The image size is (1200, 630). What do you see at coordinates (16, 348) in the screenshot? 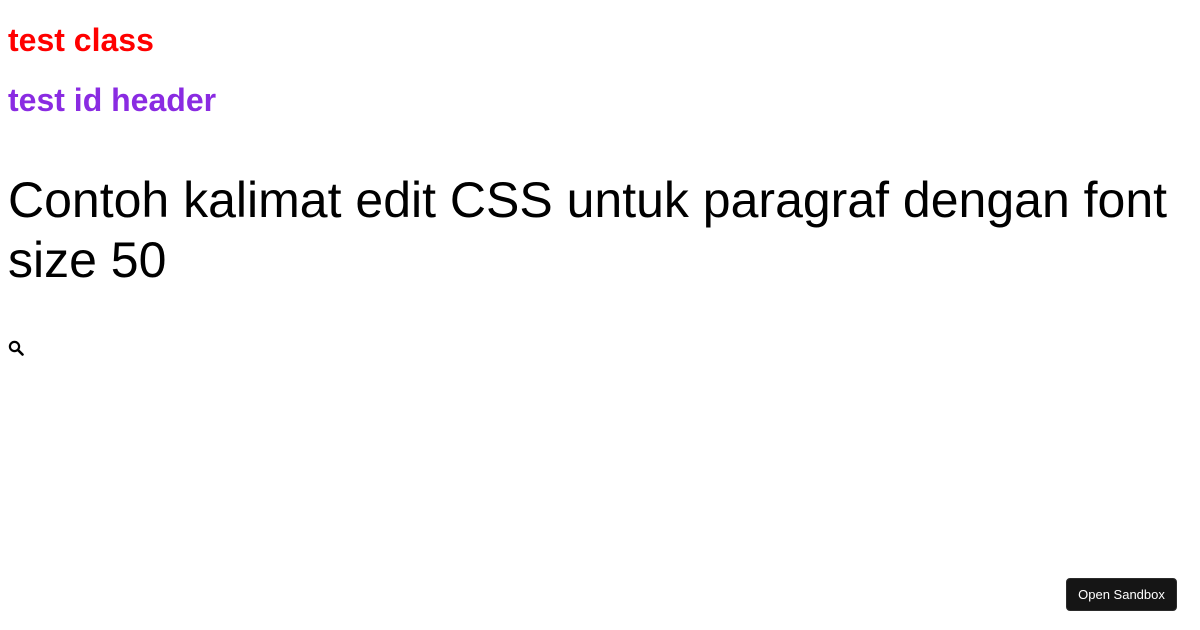
I see `search-icon` at bounding box center [16, 348].